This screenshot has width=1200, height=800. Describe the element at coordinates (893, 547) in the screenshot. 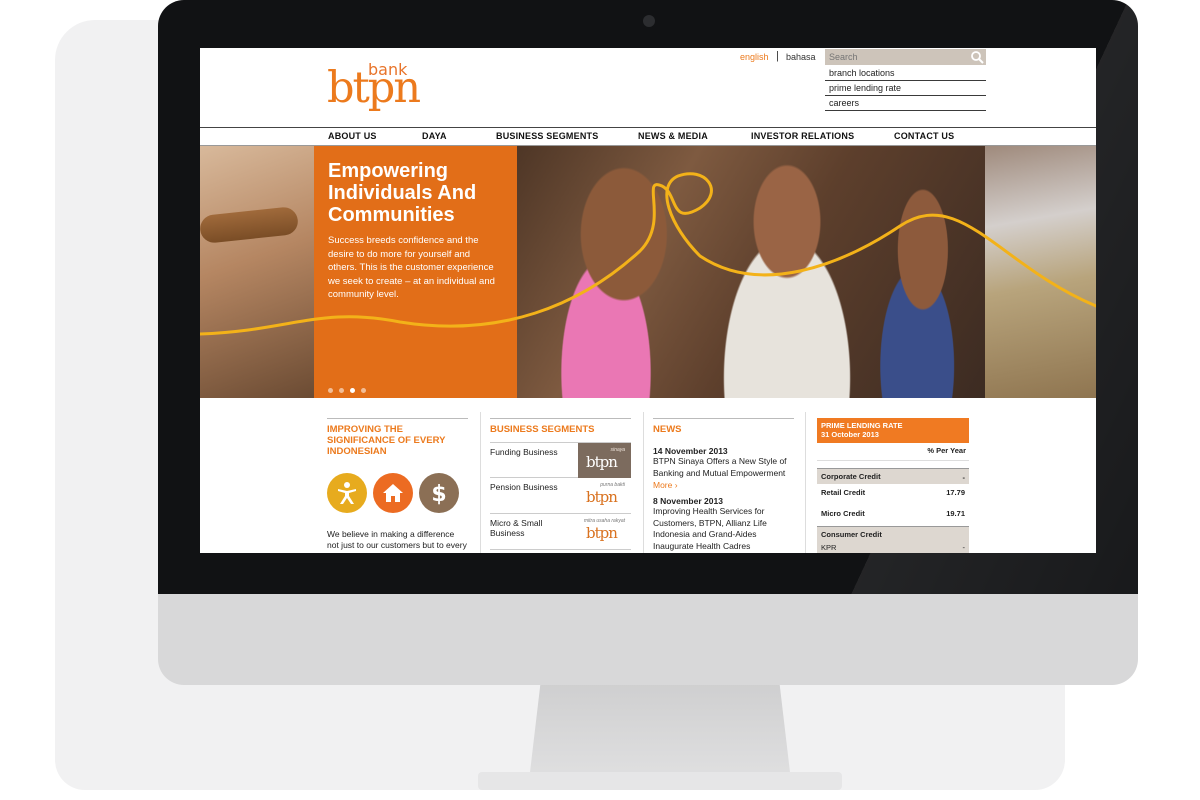

I see `rates-kpr-row: KPR -` at that location.